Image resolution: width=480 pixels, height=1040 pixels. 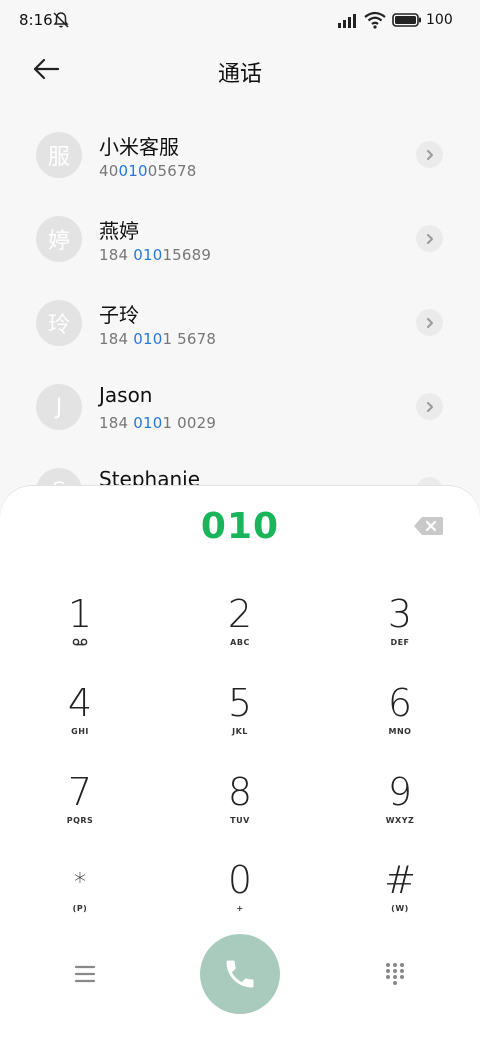 I want to click on status-bar: 8:16 100, so click(x=240, y=20).